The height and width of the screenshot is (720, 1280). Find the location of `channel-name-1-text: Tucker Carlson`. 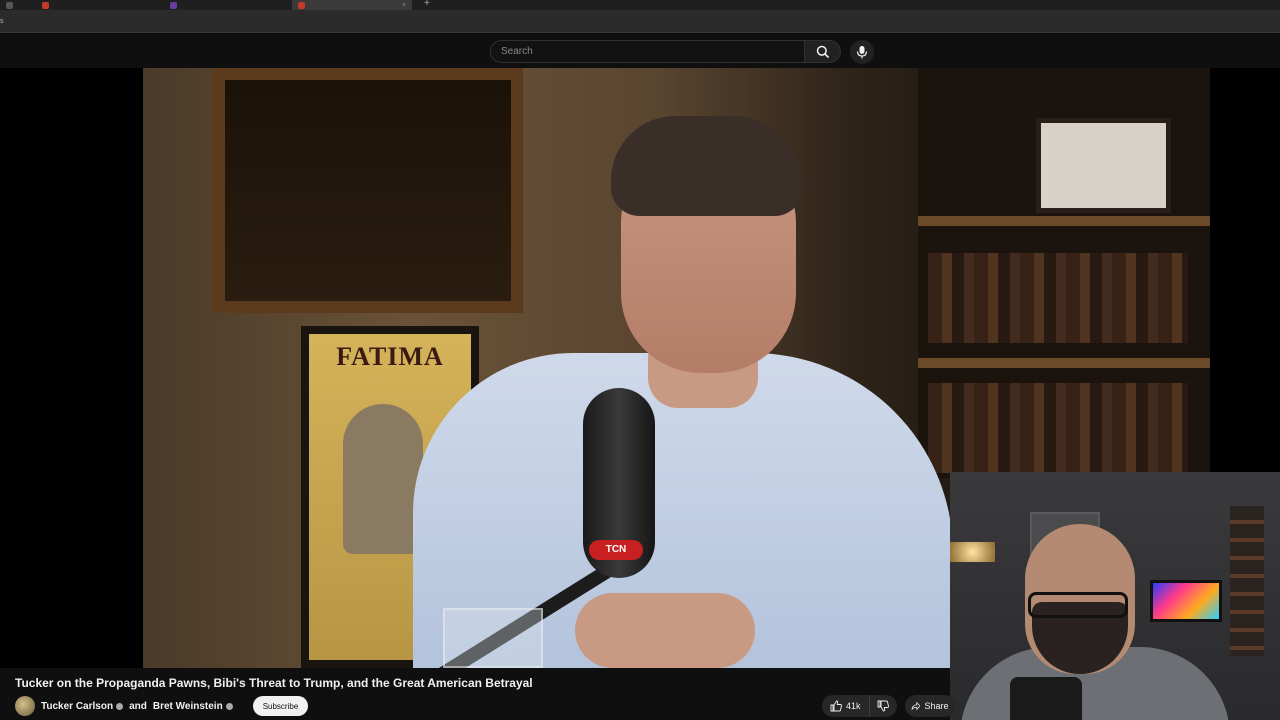

channel-name-1-text: Tucker Carlson is located at coordinates (77, 706).